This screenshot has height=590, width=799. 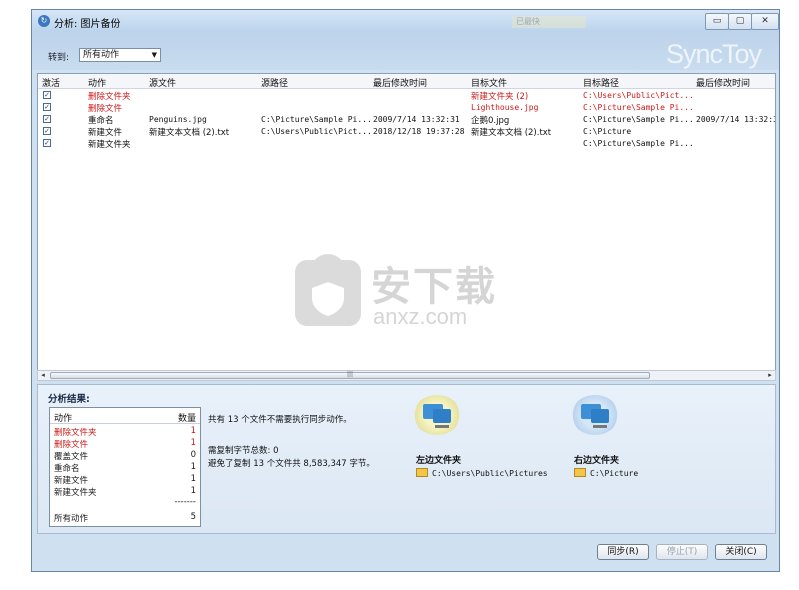 What do you see at coordinates (549, 22) in the screenshot?
I see `background-tab-ghost: 已最快` at bounding box center [549, 22].